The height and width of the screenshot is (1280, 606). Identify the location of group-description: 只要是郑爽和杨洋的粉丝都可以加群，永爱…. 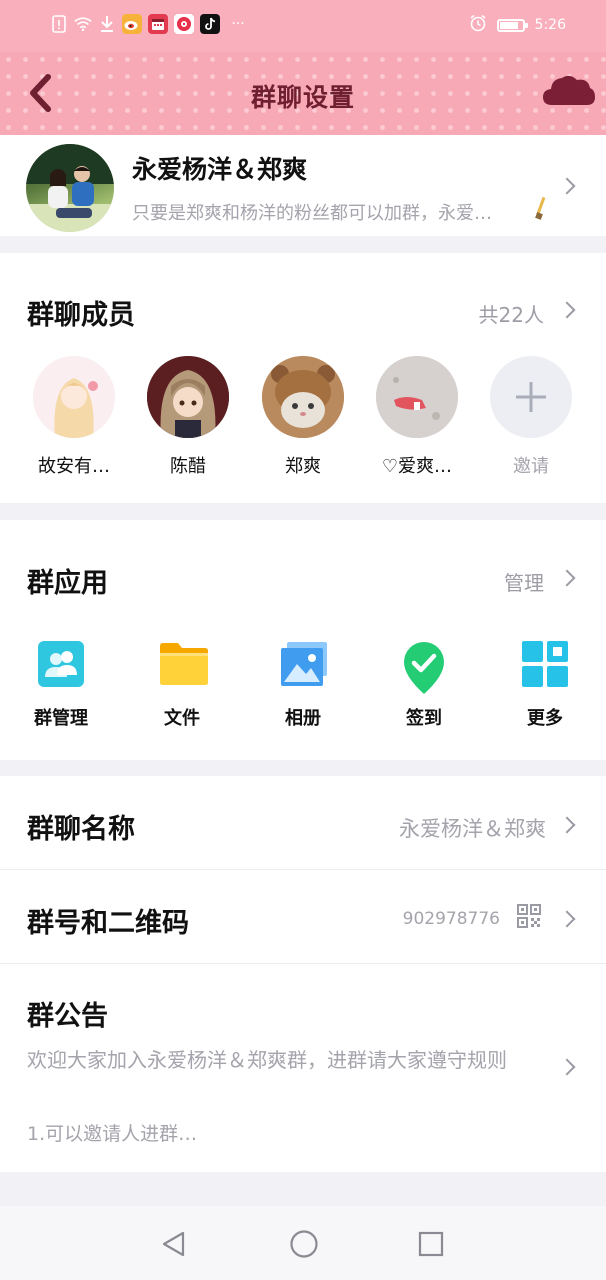
(312, 213).